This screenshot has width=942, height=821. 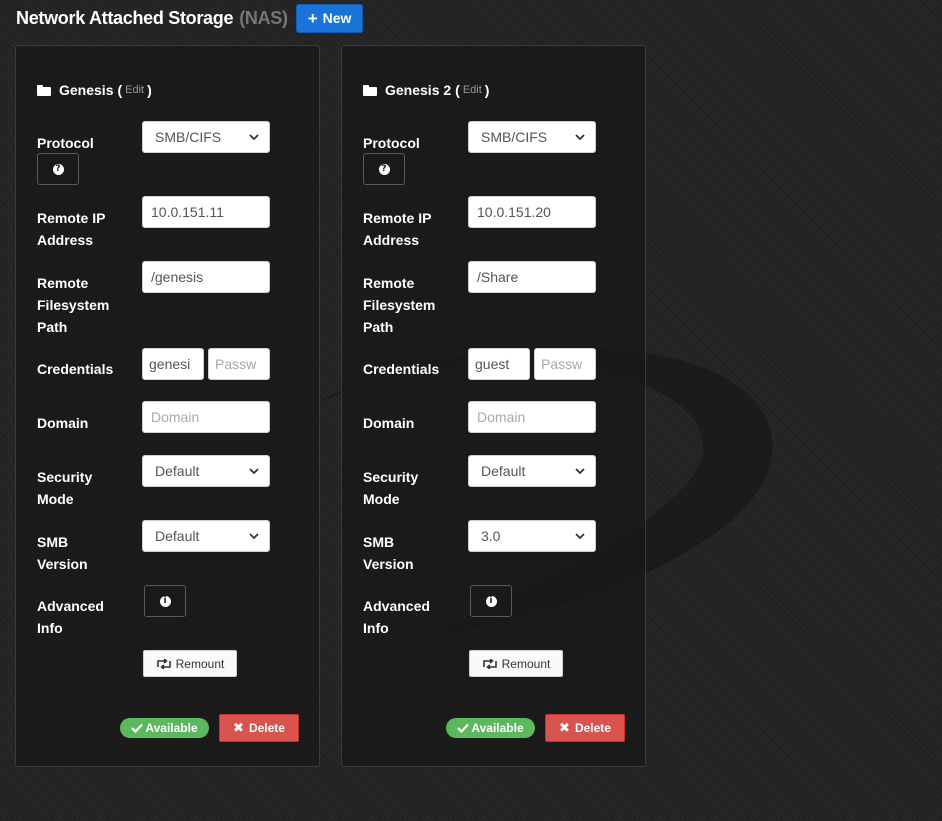 What do you see at coordinates (206, 212) in the screenshot?
I see `remote-ip-input: 10.0.151.11` at bounding box center [206, 212].